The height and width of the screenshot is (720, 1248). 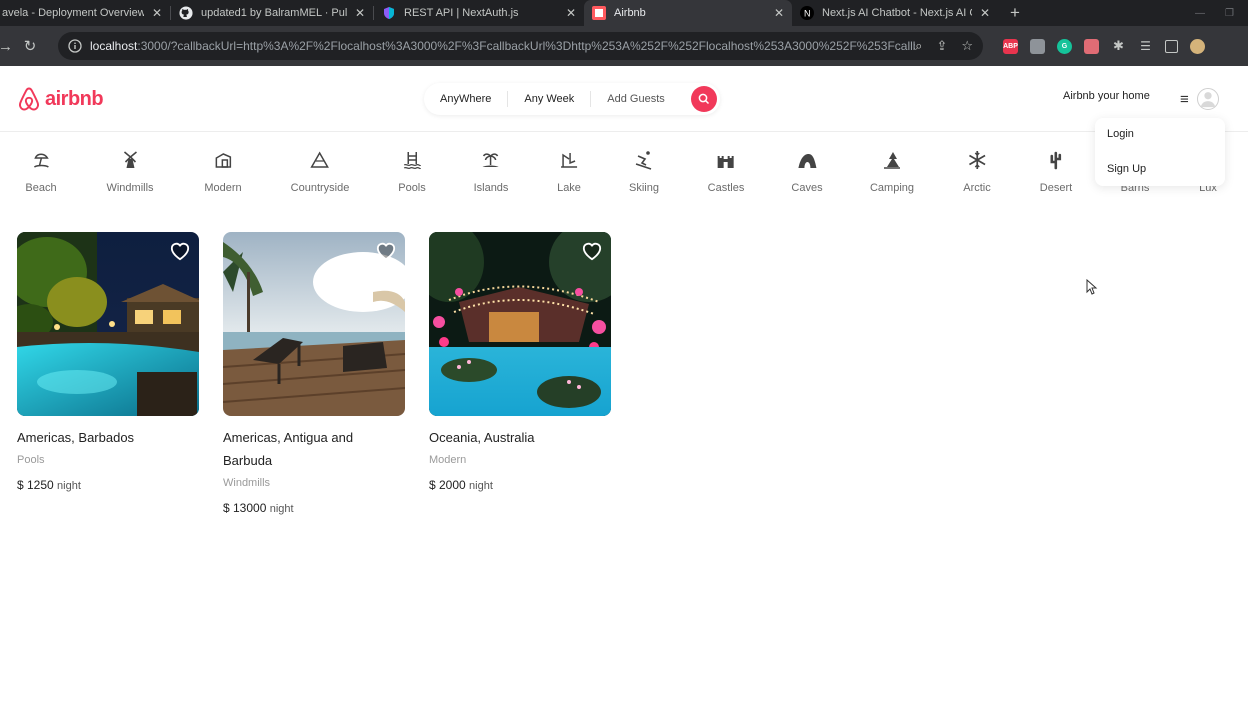 I want to click on search-icon, so click(x=704, y=99).